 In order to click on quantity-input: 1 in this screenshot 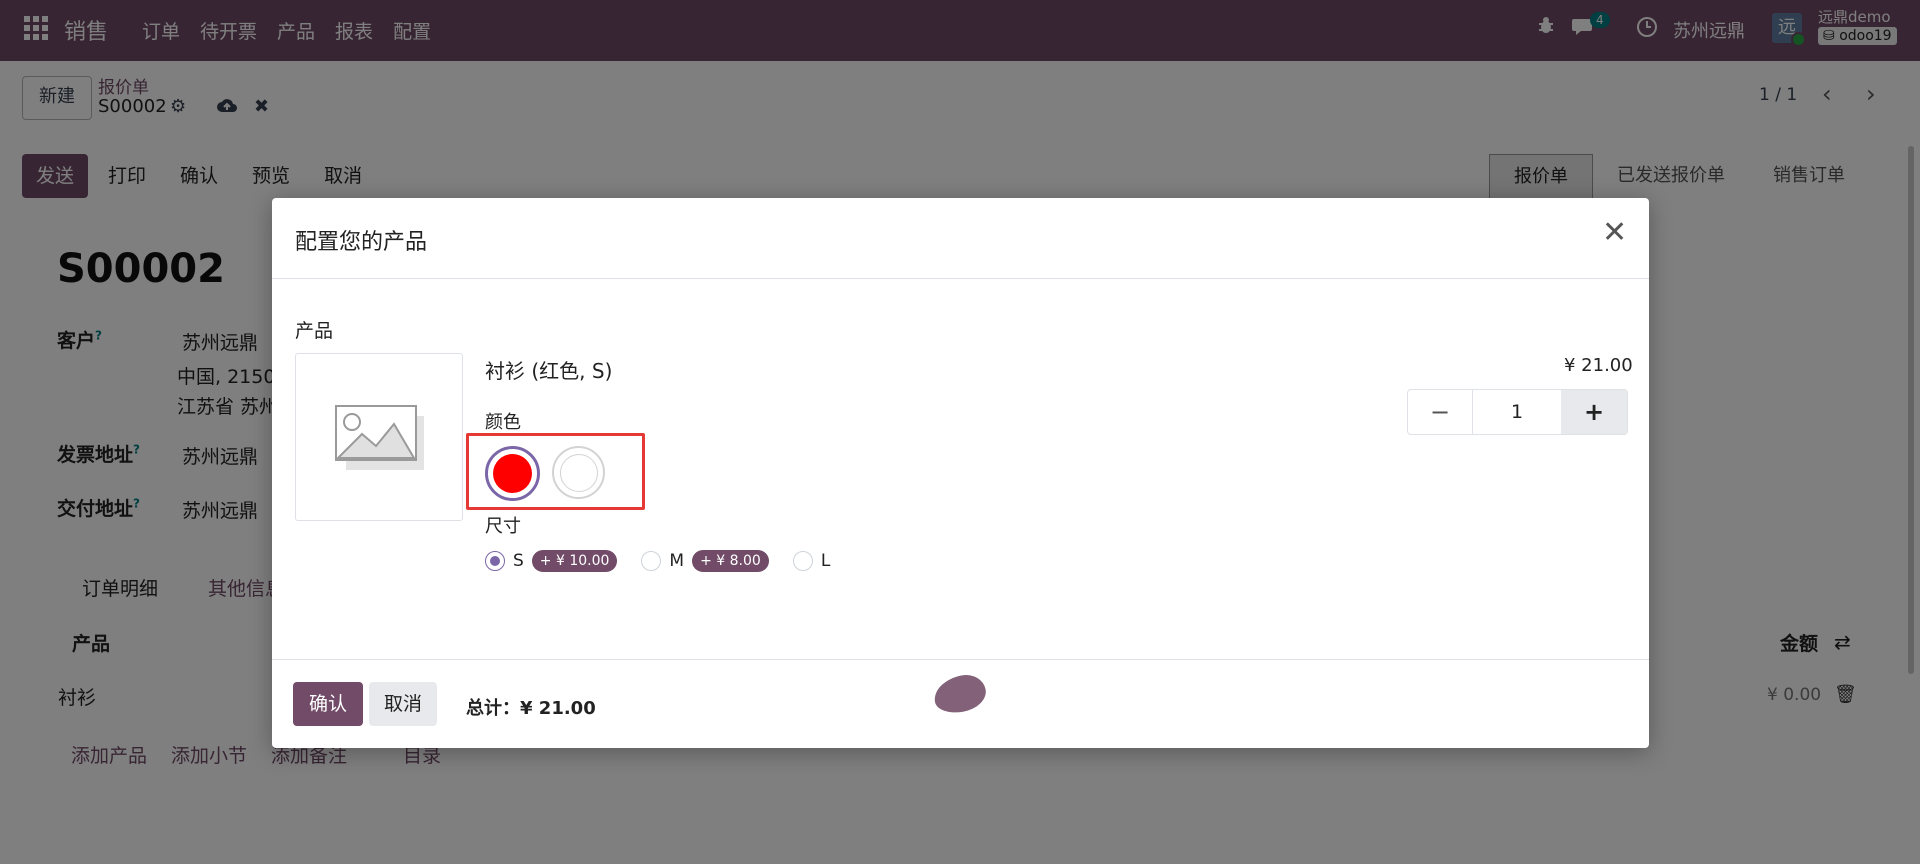, I will do `click(1517, 412)`.